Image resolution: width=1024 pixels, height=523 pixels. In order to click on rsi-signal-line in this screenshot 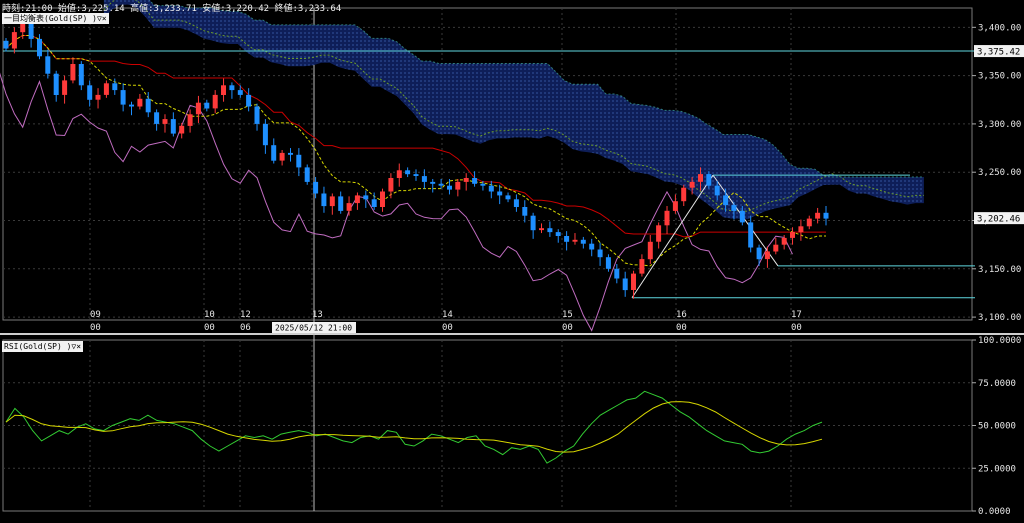, I will do `click(414, 427)`.